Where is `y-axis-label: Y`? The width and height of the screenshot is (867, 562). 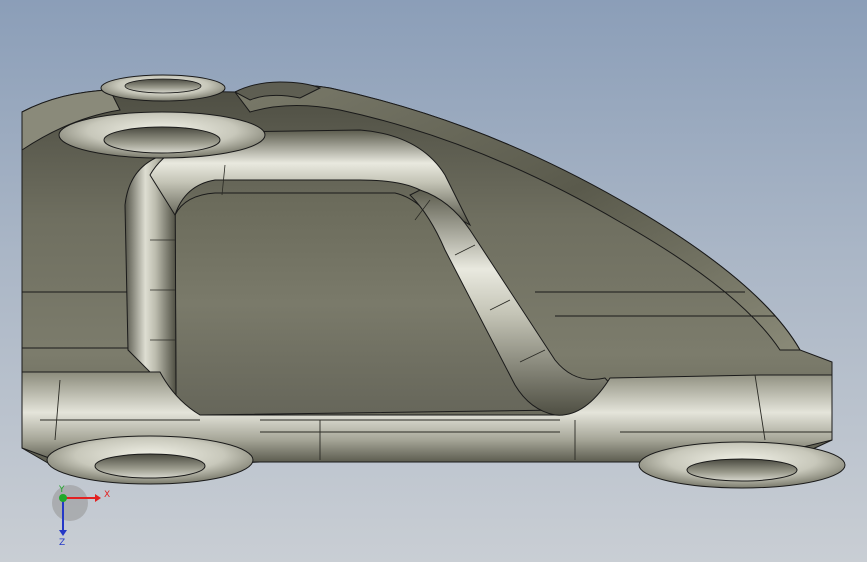
y-axis-label: Y is located at coordinates (61, 490).